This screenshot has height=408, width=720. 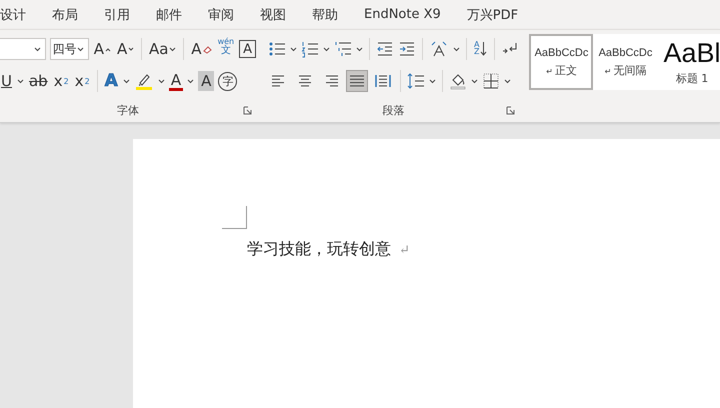 What do you see at coordinates (107, 49) in the screenshot?
I see `caret-up-icon` at bounding box center [107, 49].